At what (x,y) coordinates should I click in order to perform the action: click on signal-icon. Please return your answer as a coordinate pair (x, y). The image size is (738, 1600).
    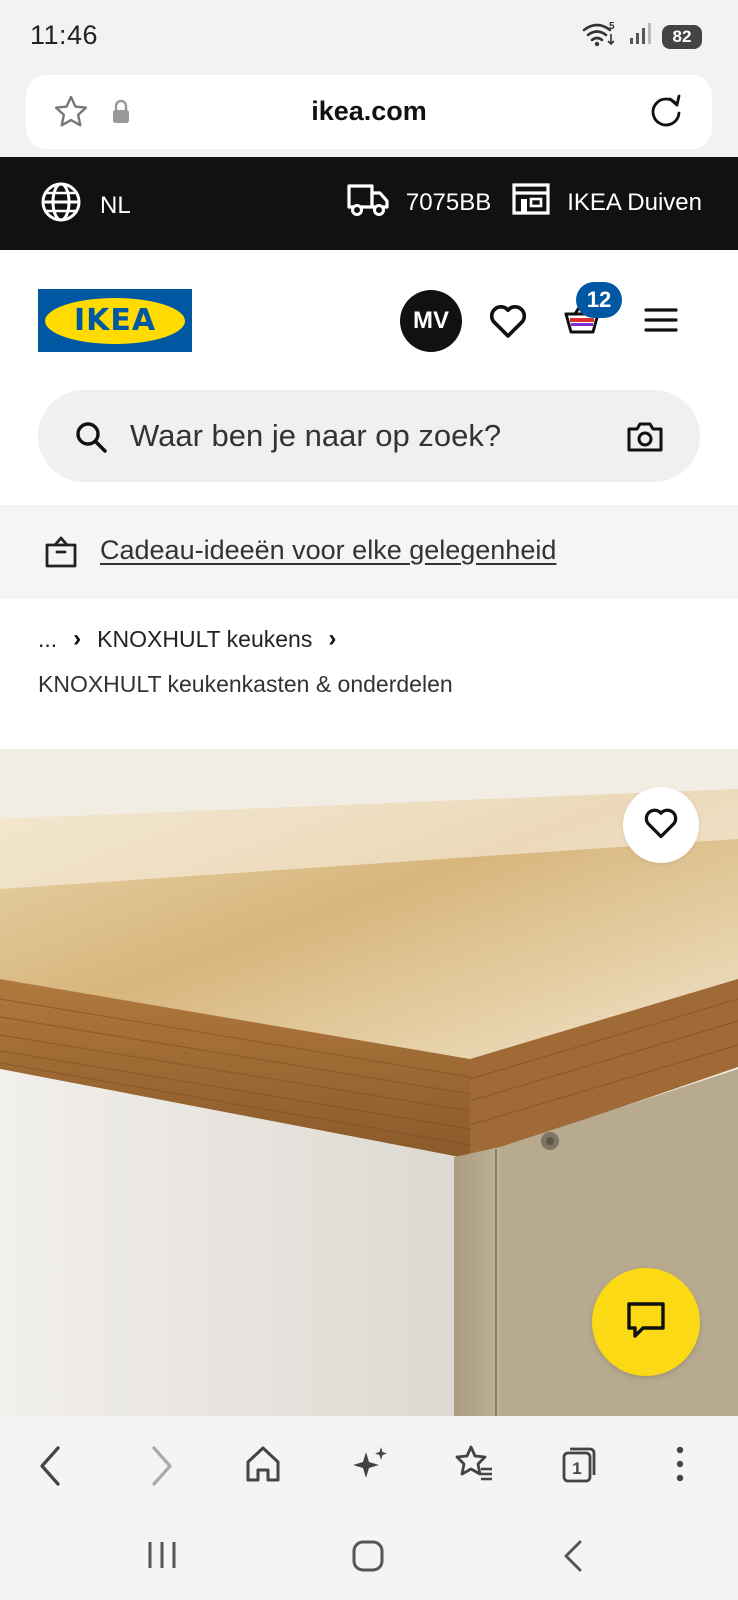
    Looking at the image, I should click on (640, 36).